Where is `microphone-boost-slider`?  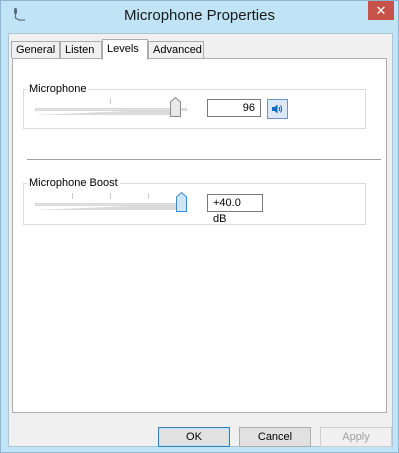 microphone-boost-slider is located at coordinates (111, 203).